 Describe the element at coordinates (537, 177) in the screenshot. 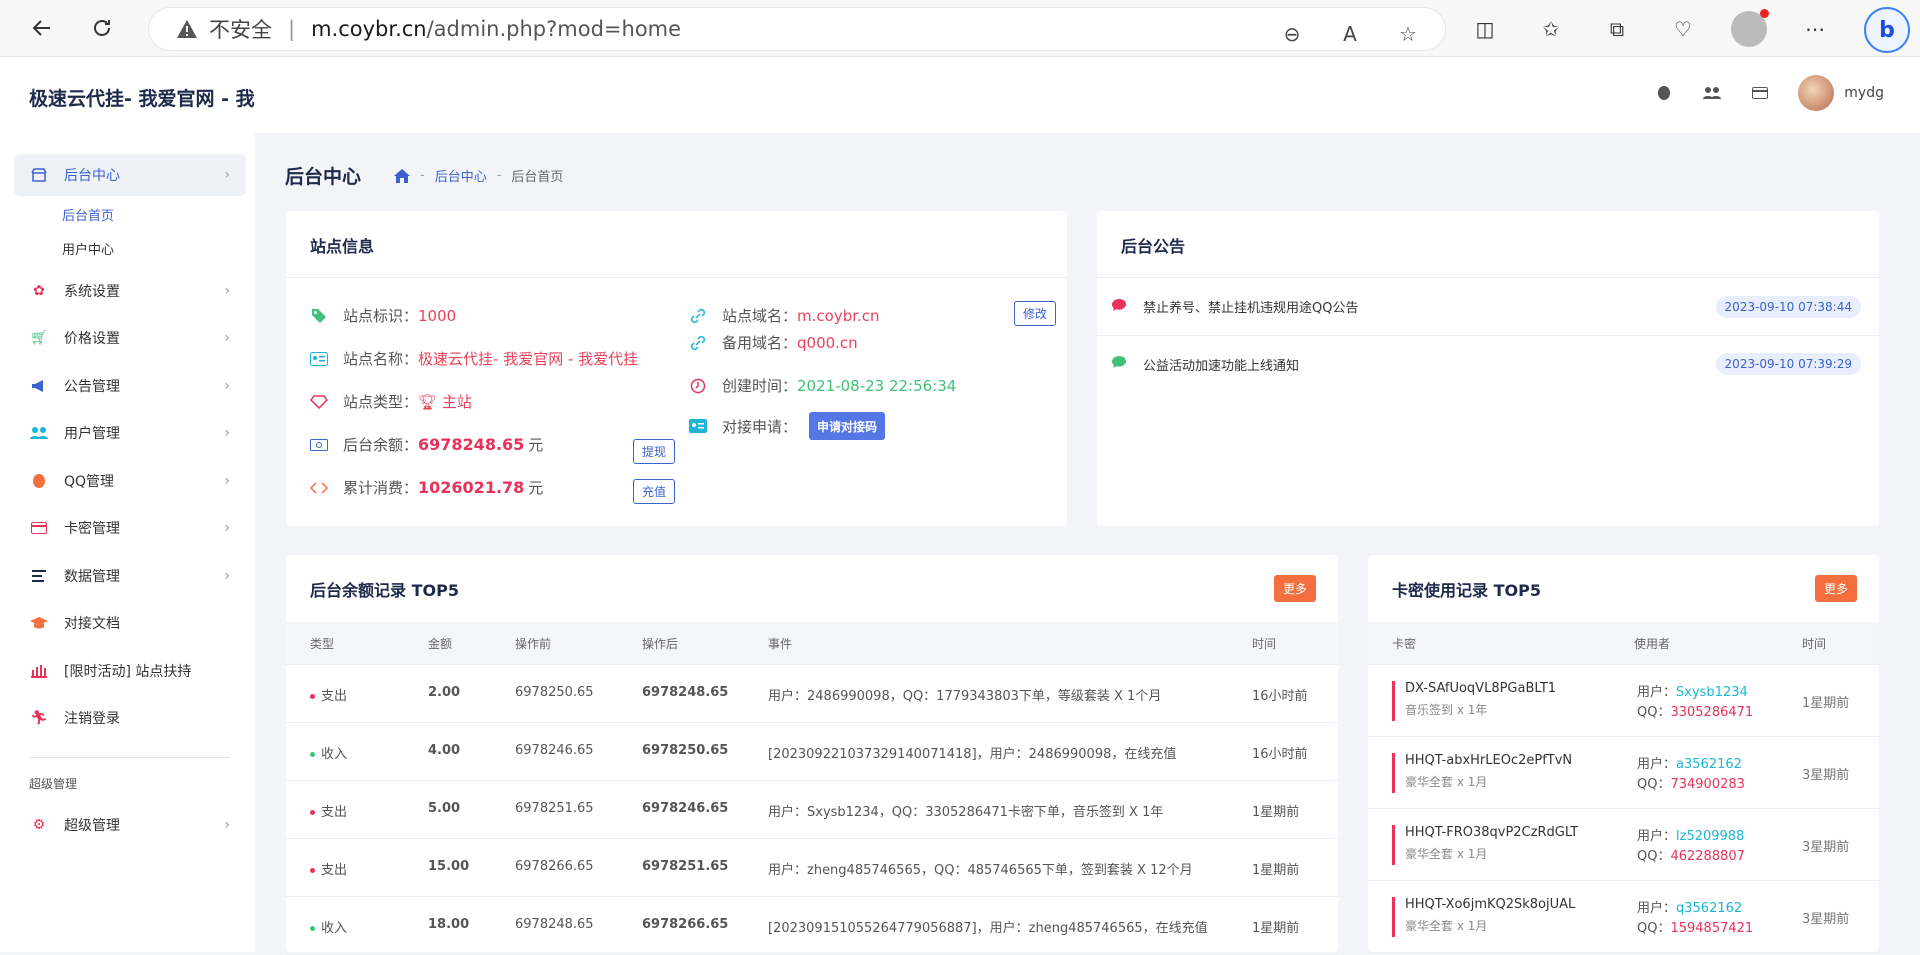

I see `breadcrumb-current: 后台首页` at that location.